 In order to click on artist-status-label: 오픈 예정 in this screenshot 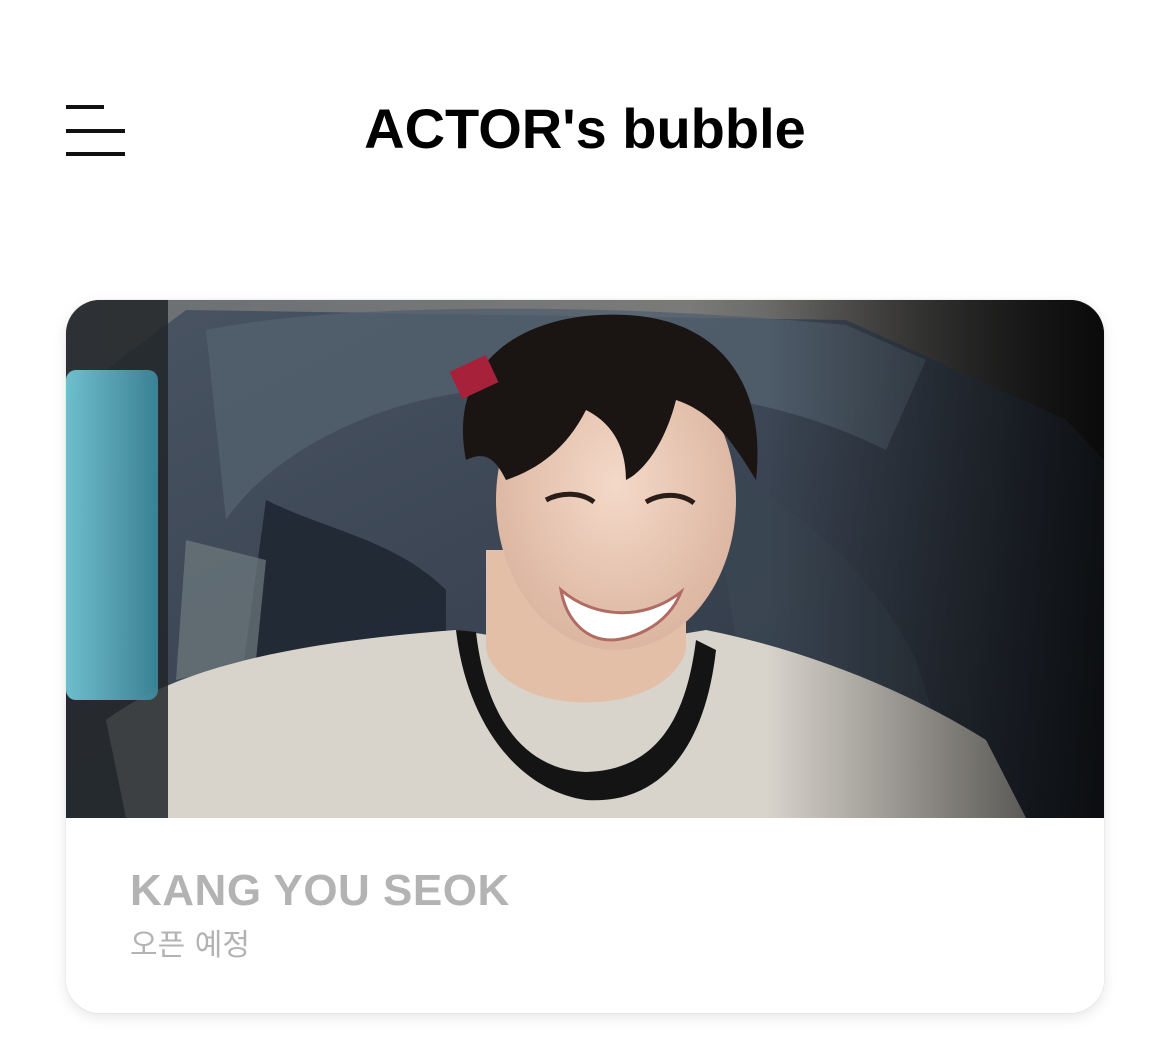, I will do `click(190, 945)`.